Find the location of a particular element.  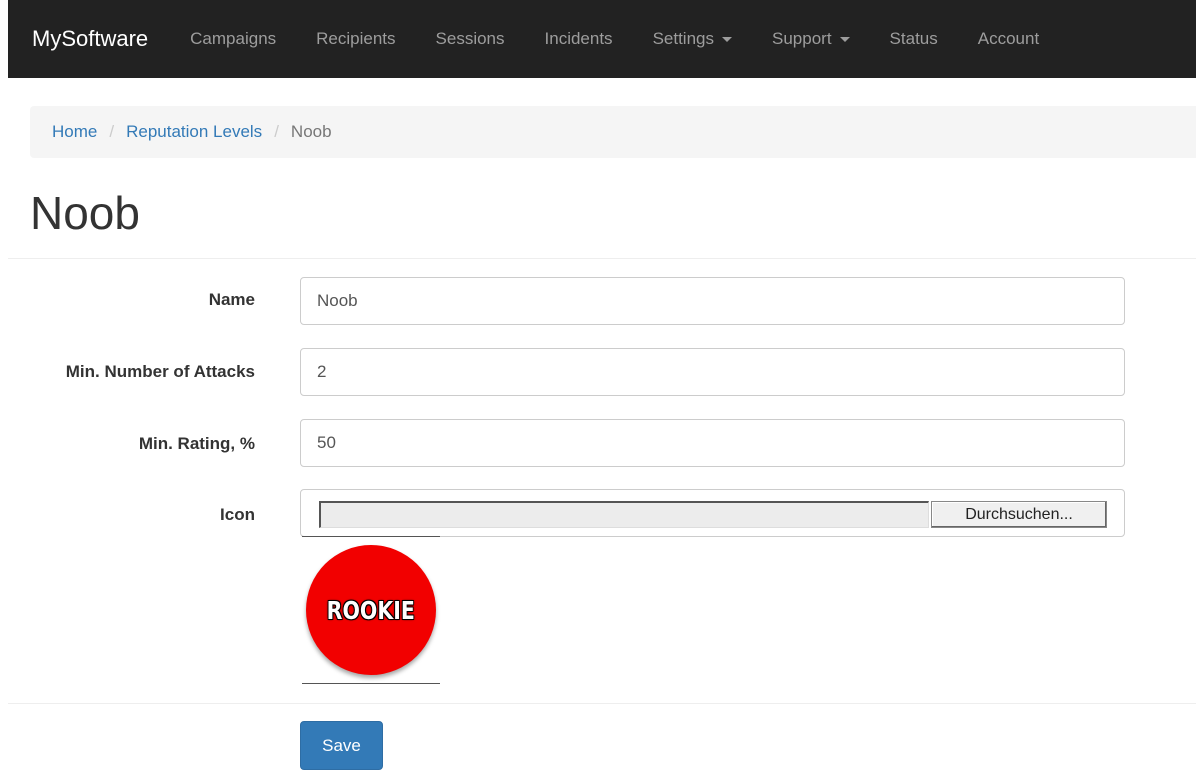

nav-support-dropdown: Support is located at coordinates (811, 39).